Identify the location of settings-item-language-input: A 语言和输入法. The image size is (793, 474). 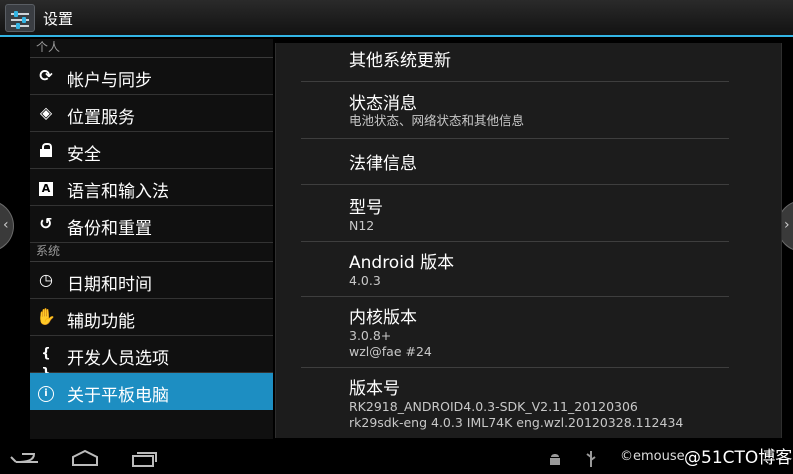
(151, 187).